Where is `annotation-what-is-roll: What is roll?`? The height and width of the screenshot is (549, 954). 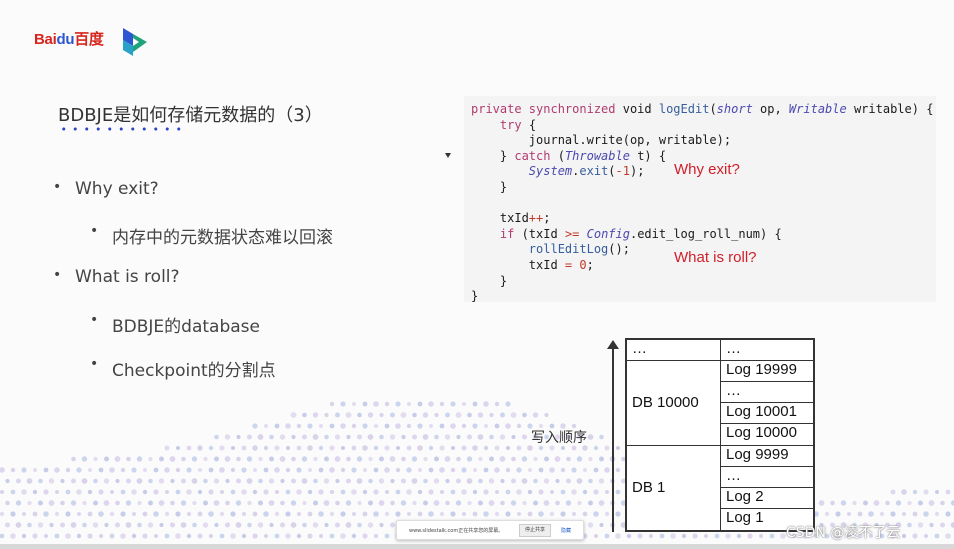
annotation-what-is-roll: What is roll? is located at coordinates (715, 257).